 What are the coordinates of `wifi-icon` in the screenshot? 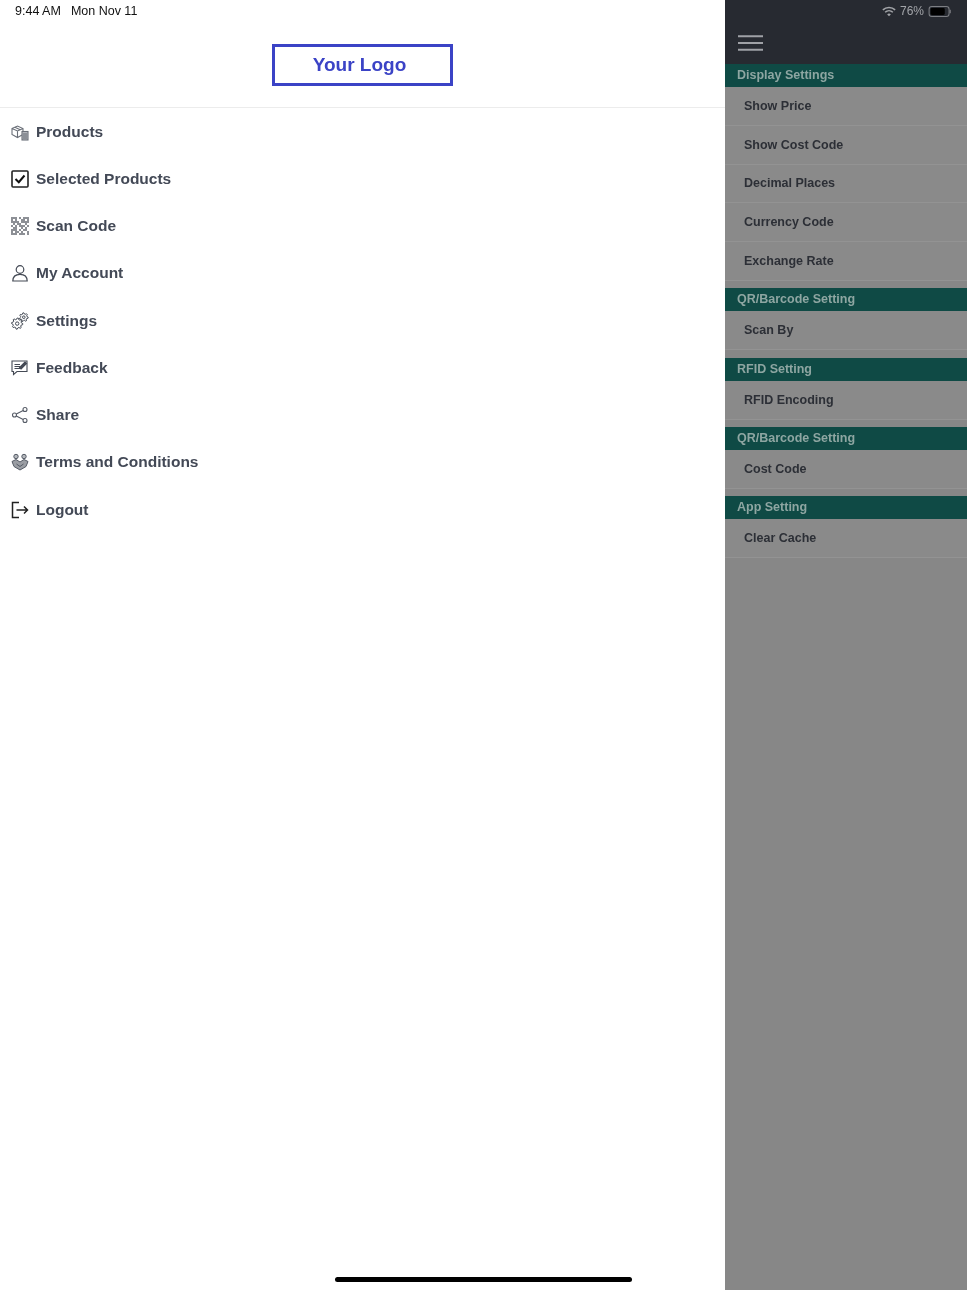 It's located at (888, 11).